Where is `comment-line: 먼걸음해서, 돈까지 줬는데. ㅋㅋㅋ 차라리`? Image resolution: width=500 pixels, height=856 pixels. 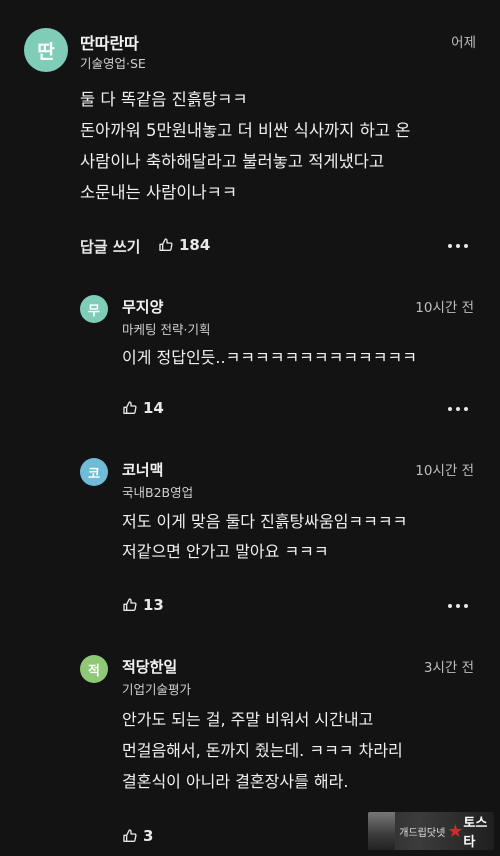
comment-line: 먼걸음해서, 돈까지 줬는데. ㅋㅋㅋ 차라리 is located at coordinates (262, 750).